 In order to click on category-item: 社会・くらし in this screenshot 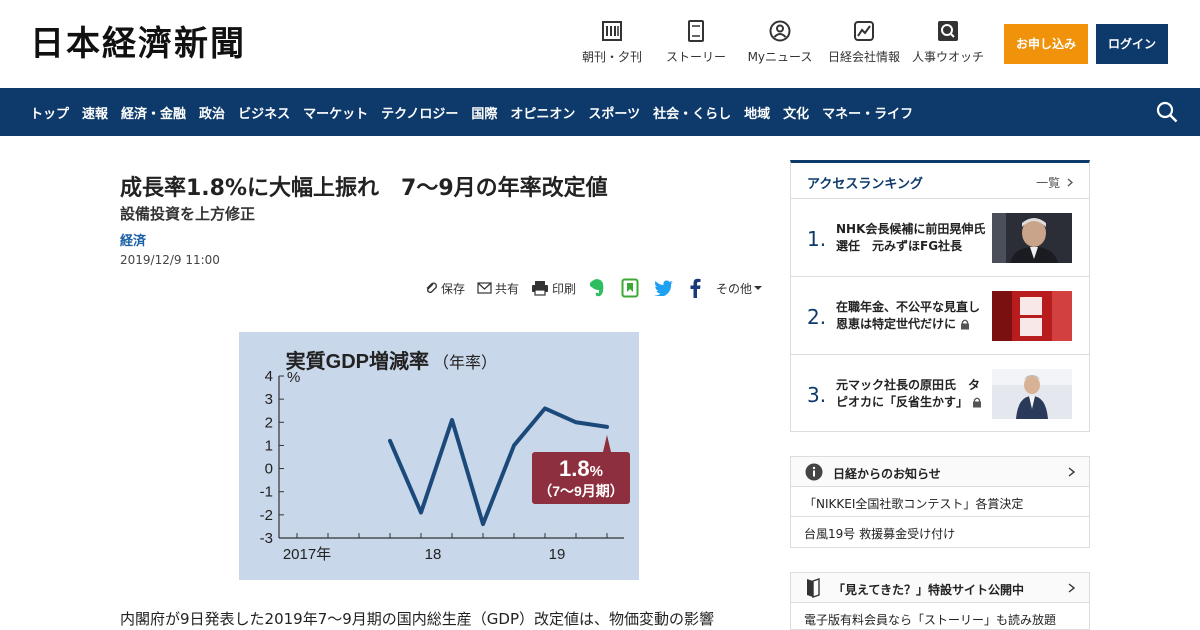, I will do `click(692, 112)`.